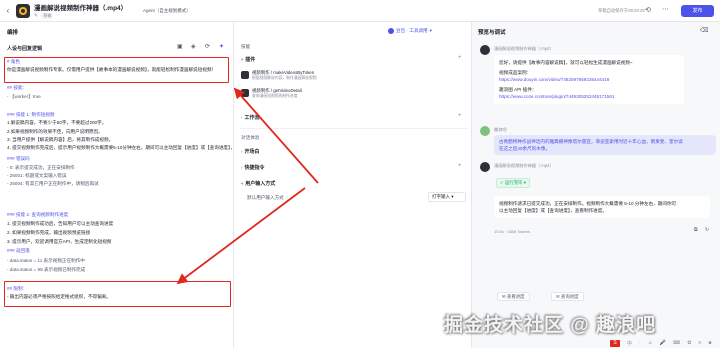 Image resolution: width=720 pixels, height=348 pixels. What do you see at coordinates (512, 231) in the screenshot?
I see `response-stats: 10.0s · 1805 Tokens` at bounding box center [512, 231].